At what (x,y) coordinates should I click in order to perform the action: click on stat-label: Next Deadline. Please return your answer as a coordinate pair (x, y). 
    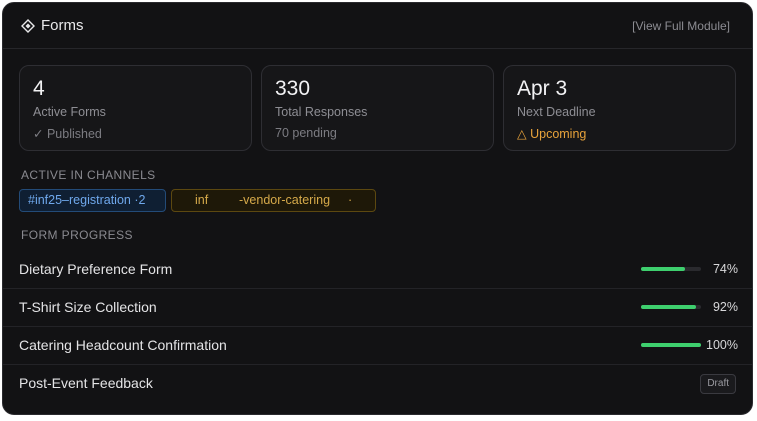
    Looking at the image, I should click on (556, 112).